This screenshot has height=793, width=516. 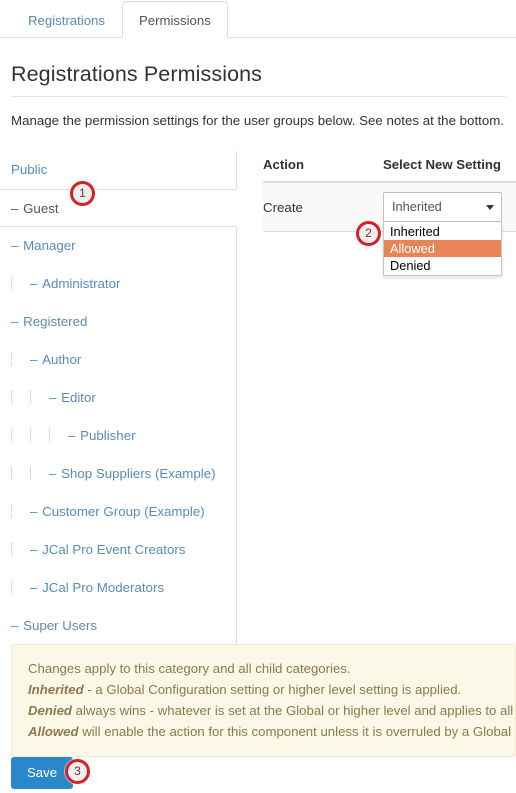 What do you see at coordinates (29, 169) in the screenshot?
I see `group-label: Public` at bounding box center [29, 169].